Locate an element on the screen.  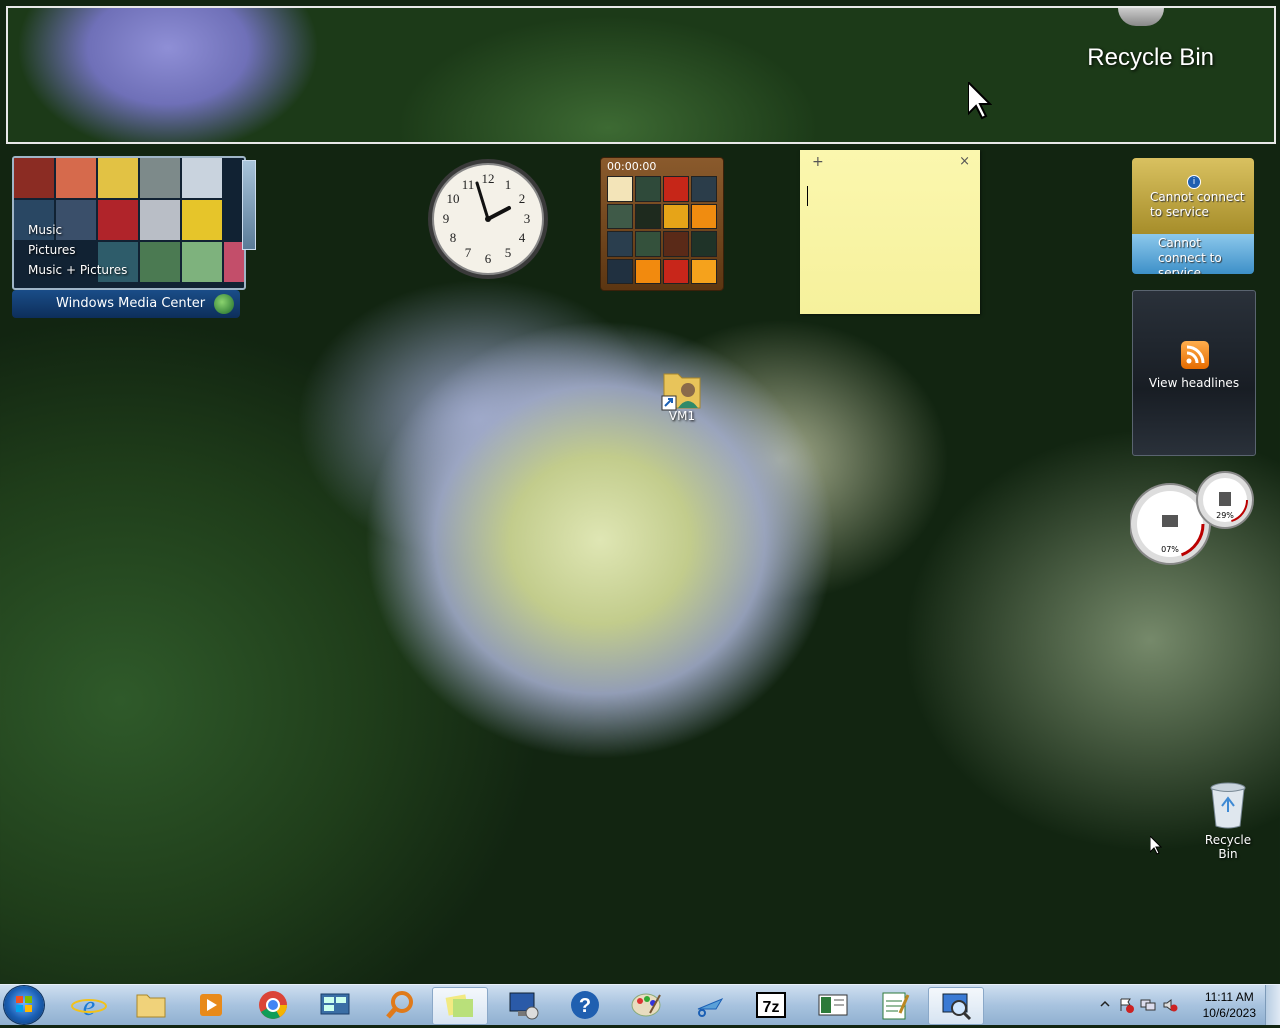
notepad-icon is located at coordinates (896, 1006).